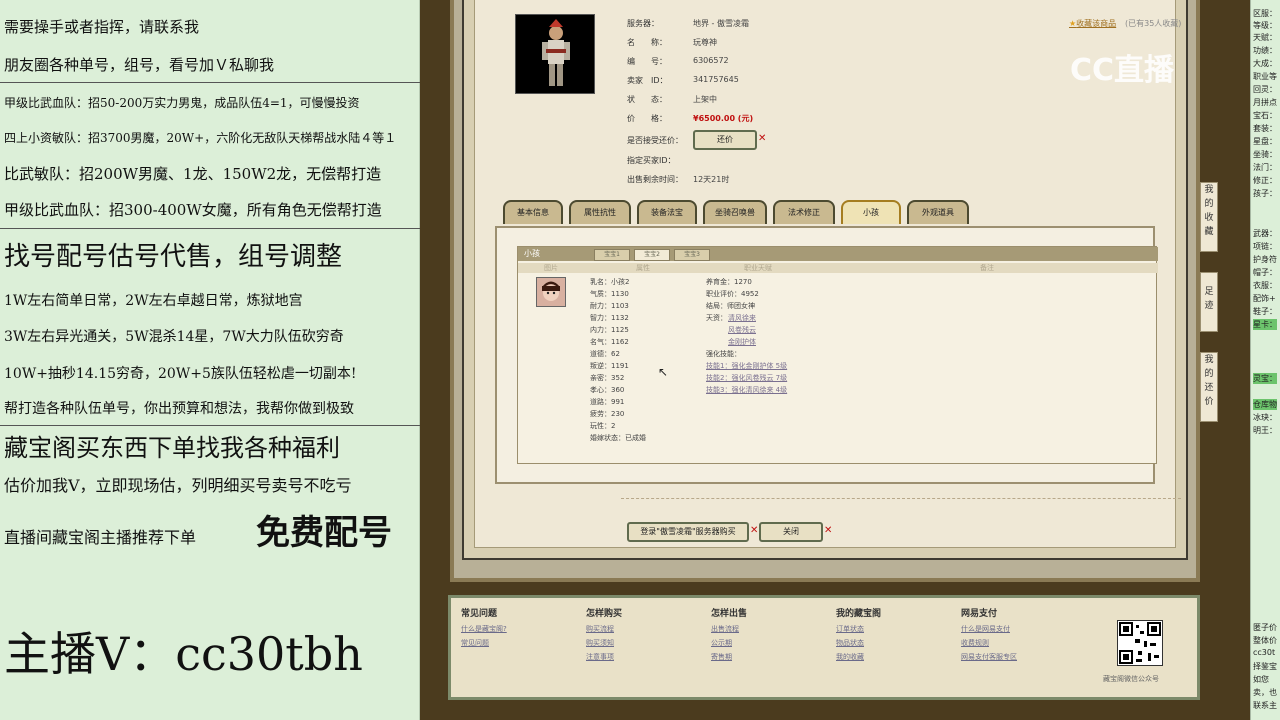 The image size is (1280, 720). I want to click on price-label: 价 格：, so click(647, 118).